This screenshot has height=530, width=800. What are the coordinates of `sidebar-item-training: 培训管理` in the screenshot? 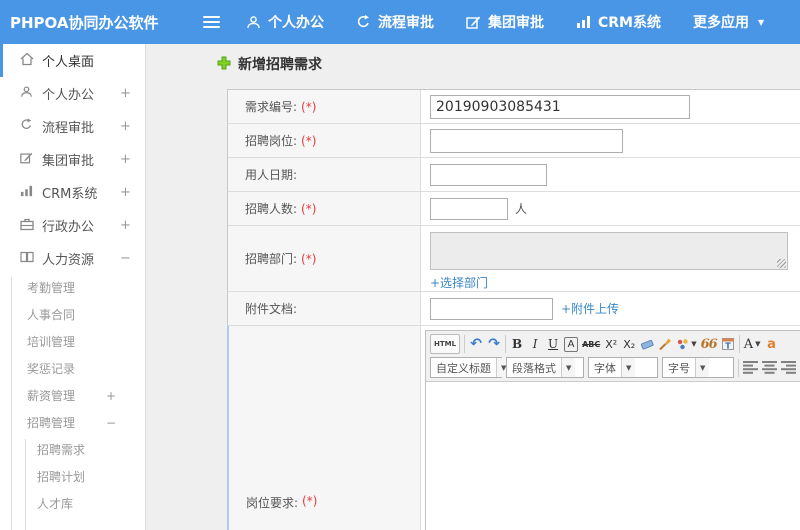 It's located at (72, 342).